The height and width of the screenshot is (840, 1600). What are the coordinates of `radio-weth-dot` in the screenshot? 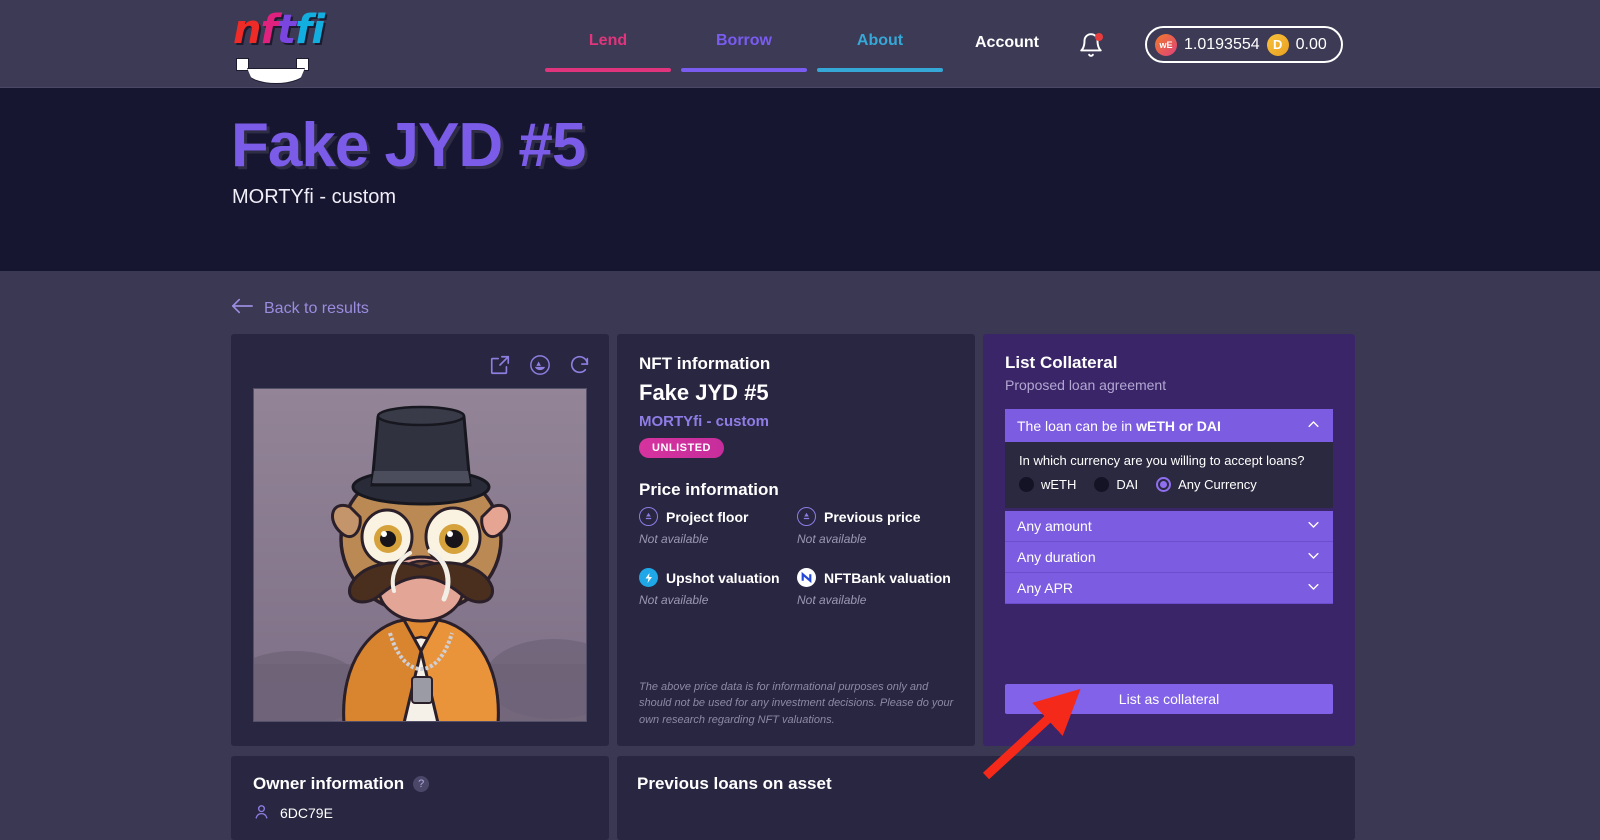 It's located at (1026, 484).